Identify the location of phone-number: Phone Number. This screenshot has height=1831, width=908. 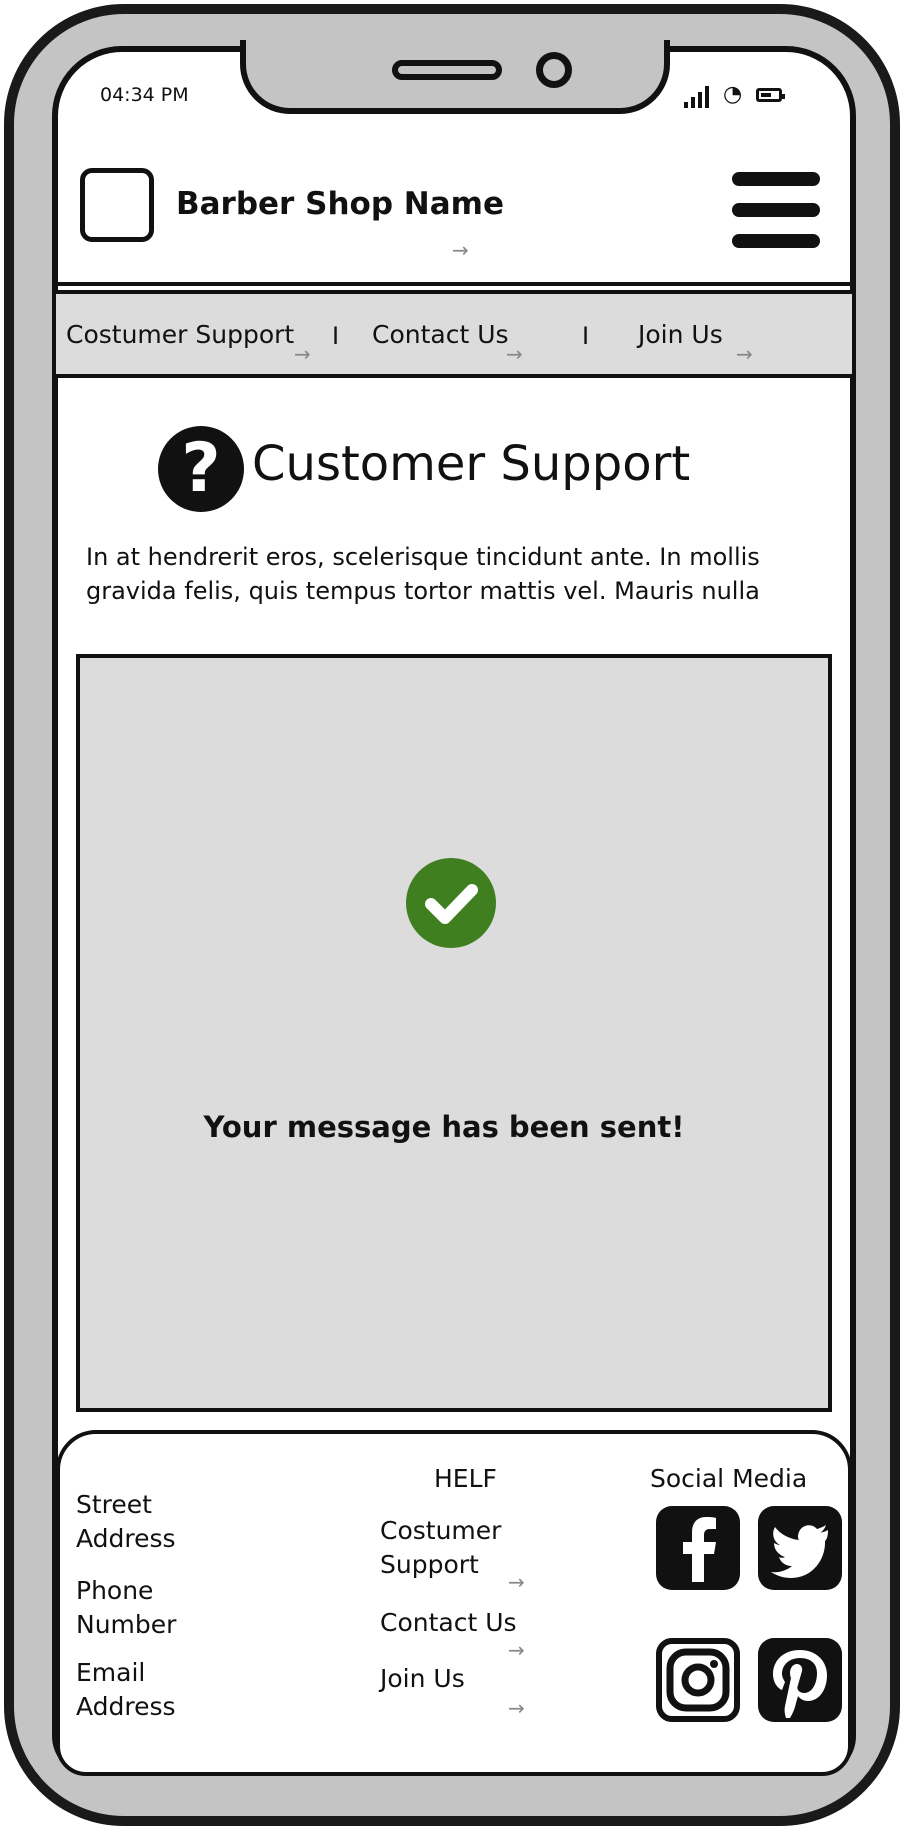
(126, 1607).